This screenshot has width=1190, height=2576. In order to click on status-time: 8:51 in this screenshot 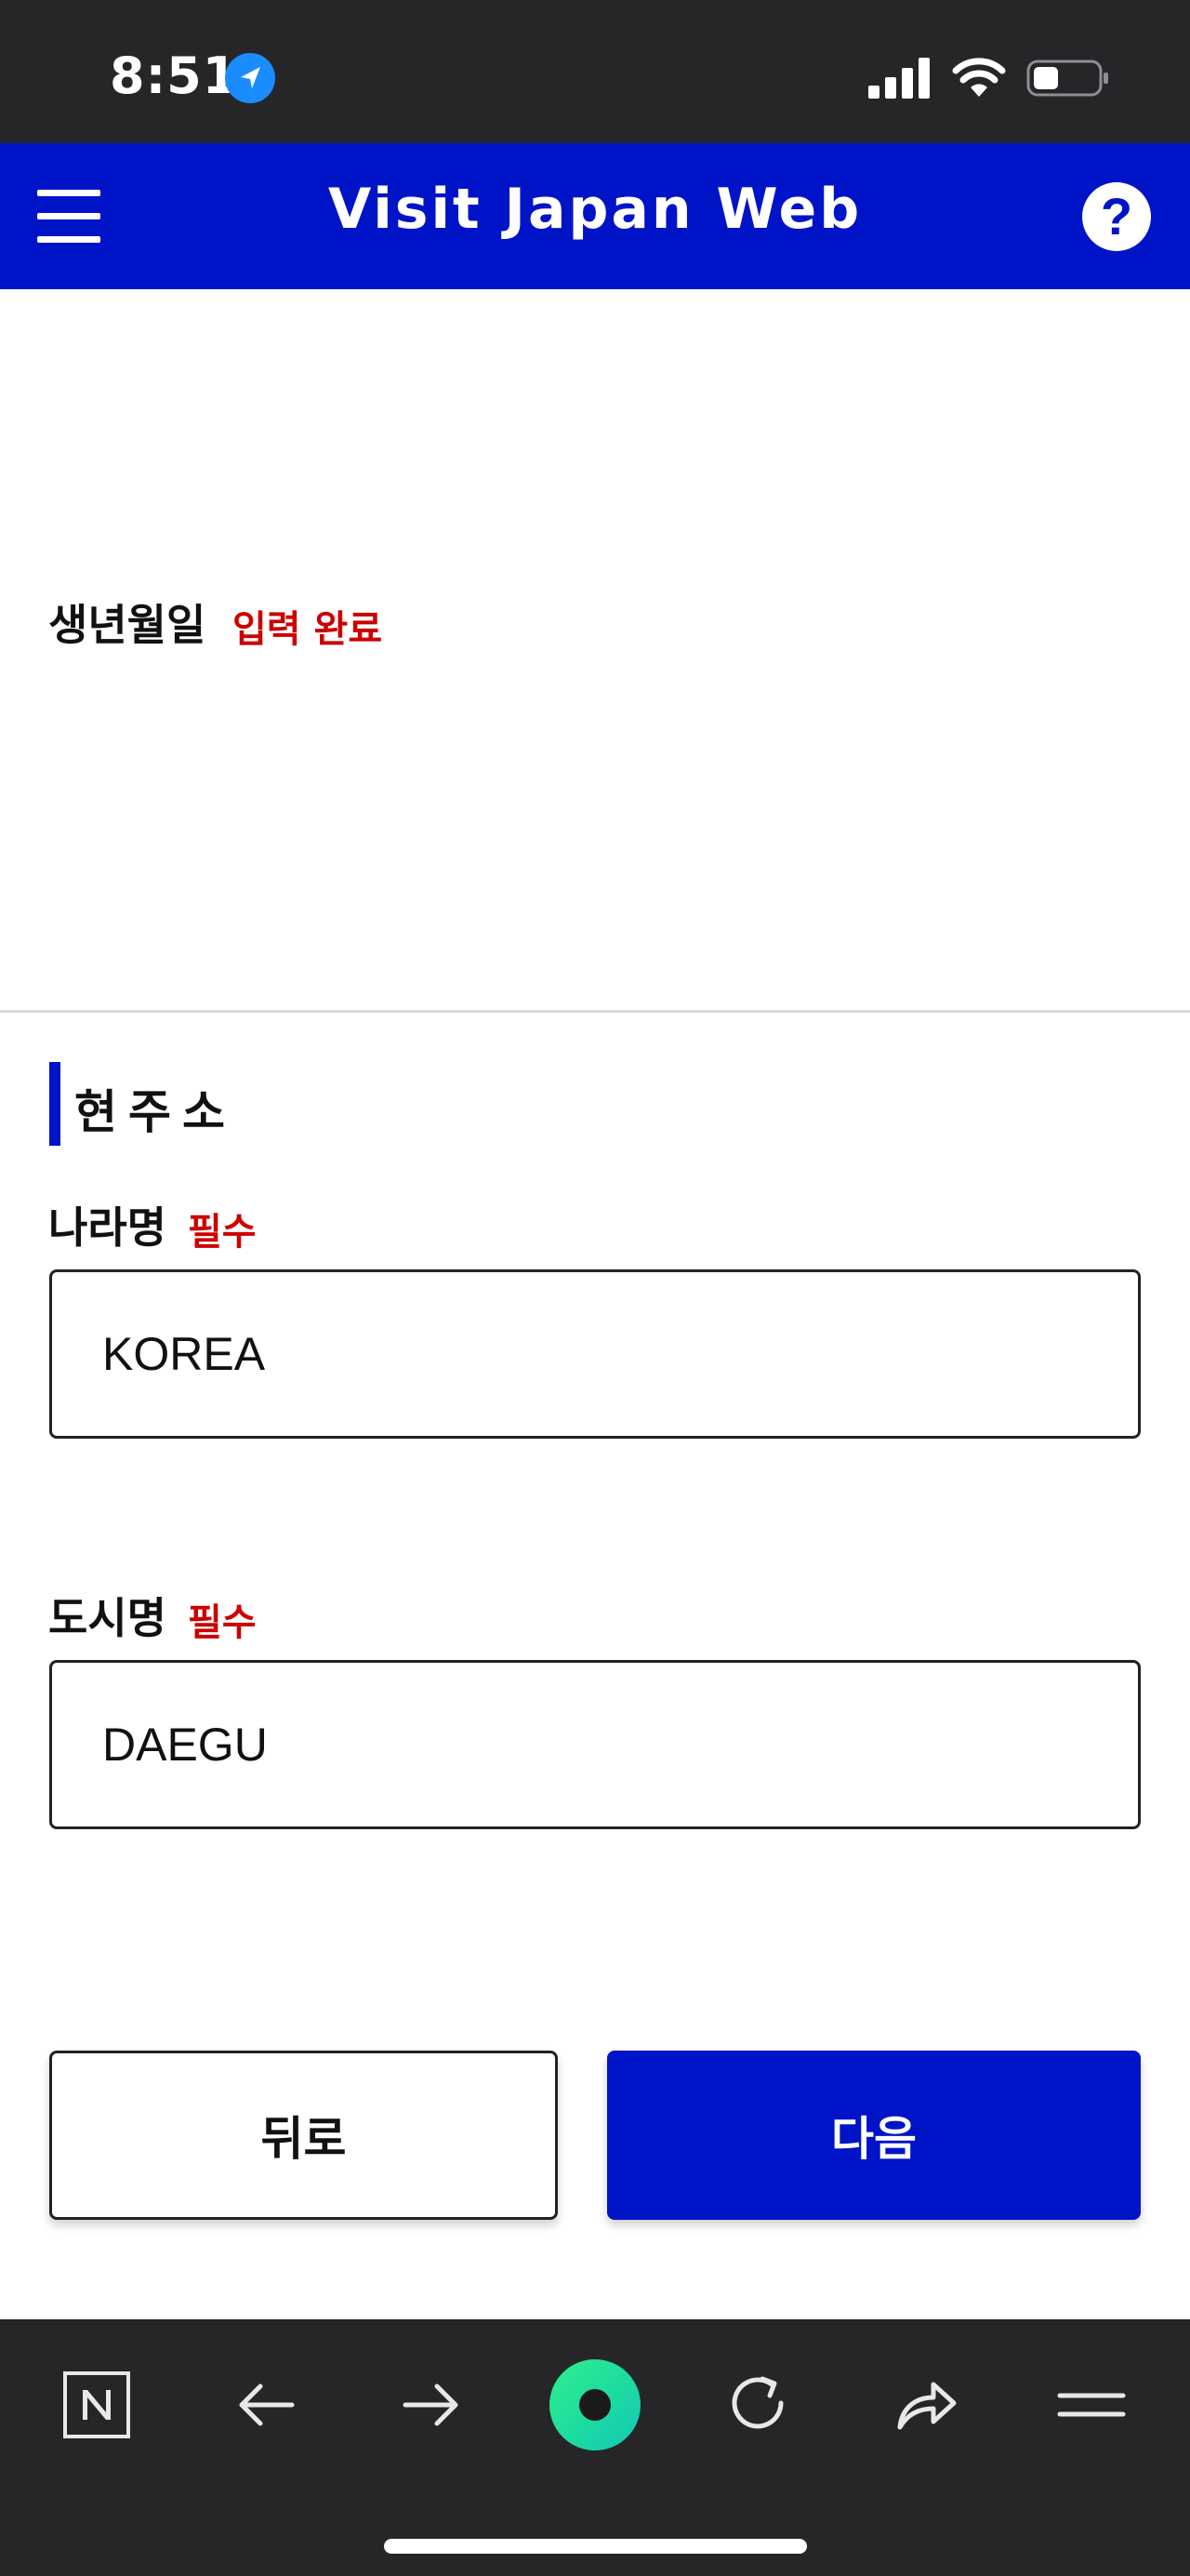, I will do `click(174, 75)`.